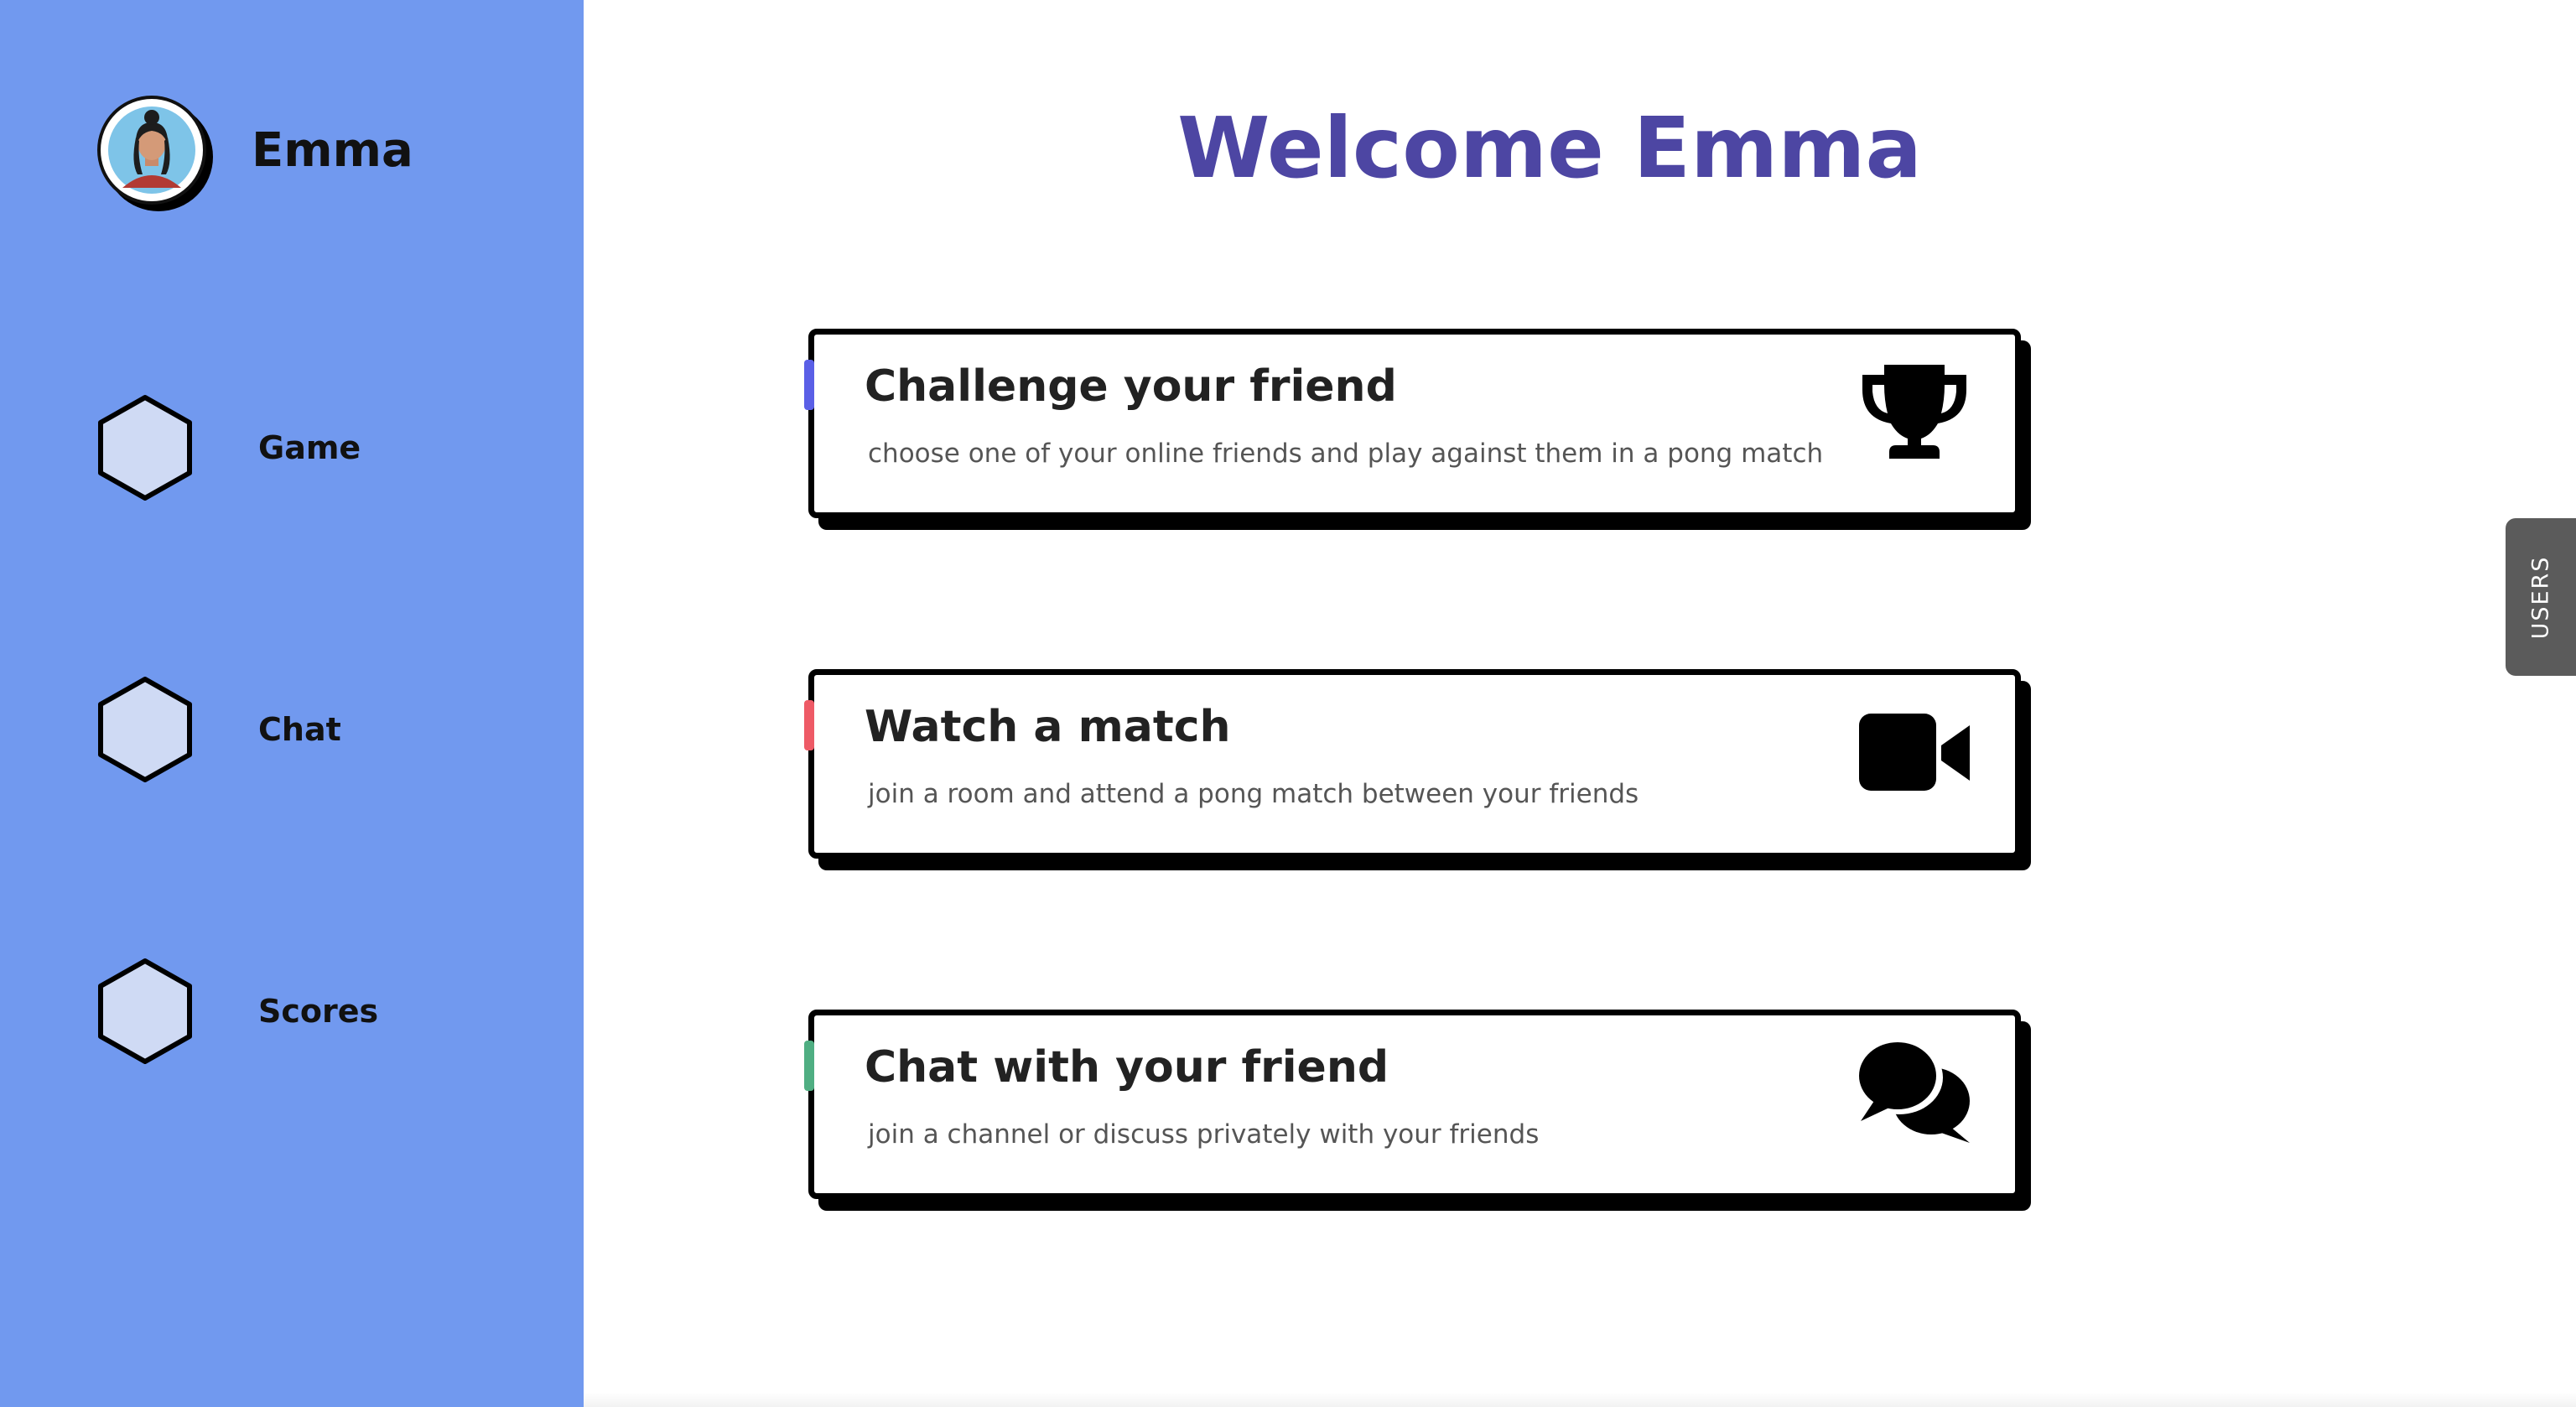 The image size is (2576, 1407). I want to click on sidebar-item-scores: Scores, so click(237, 1011).